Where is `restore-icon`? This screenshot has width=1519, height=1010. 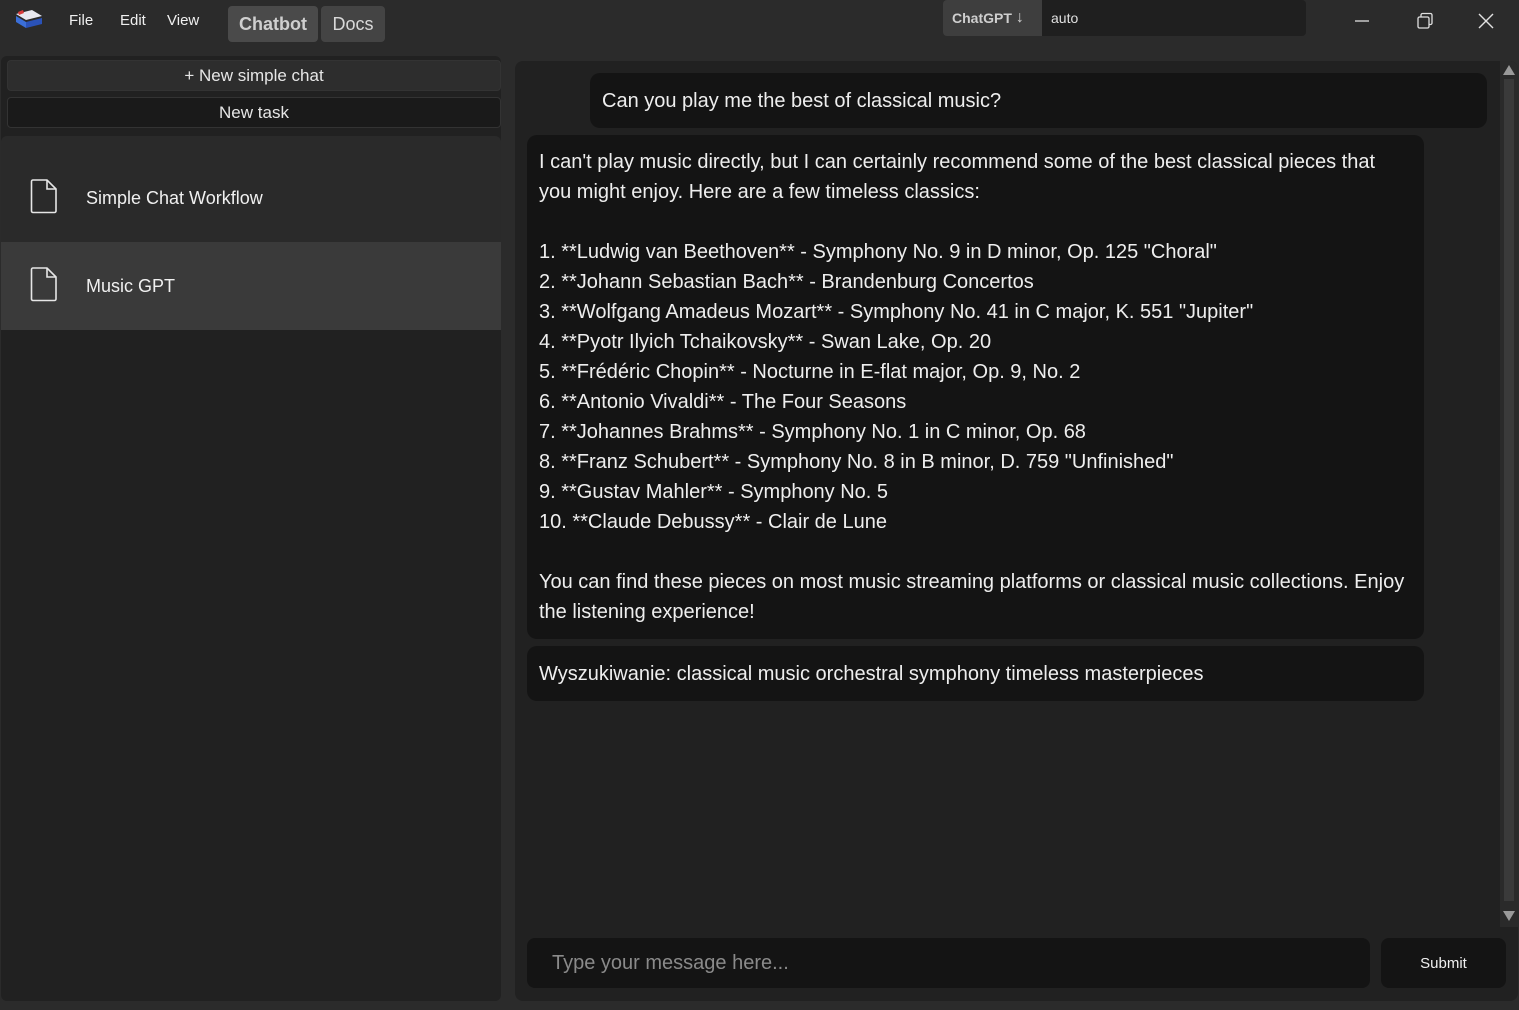 restore-icon is located at coordinates (1425, 20).